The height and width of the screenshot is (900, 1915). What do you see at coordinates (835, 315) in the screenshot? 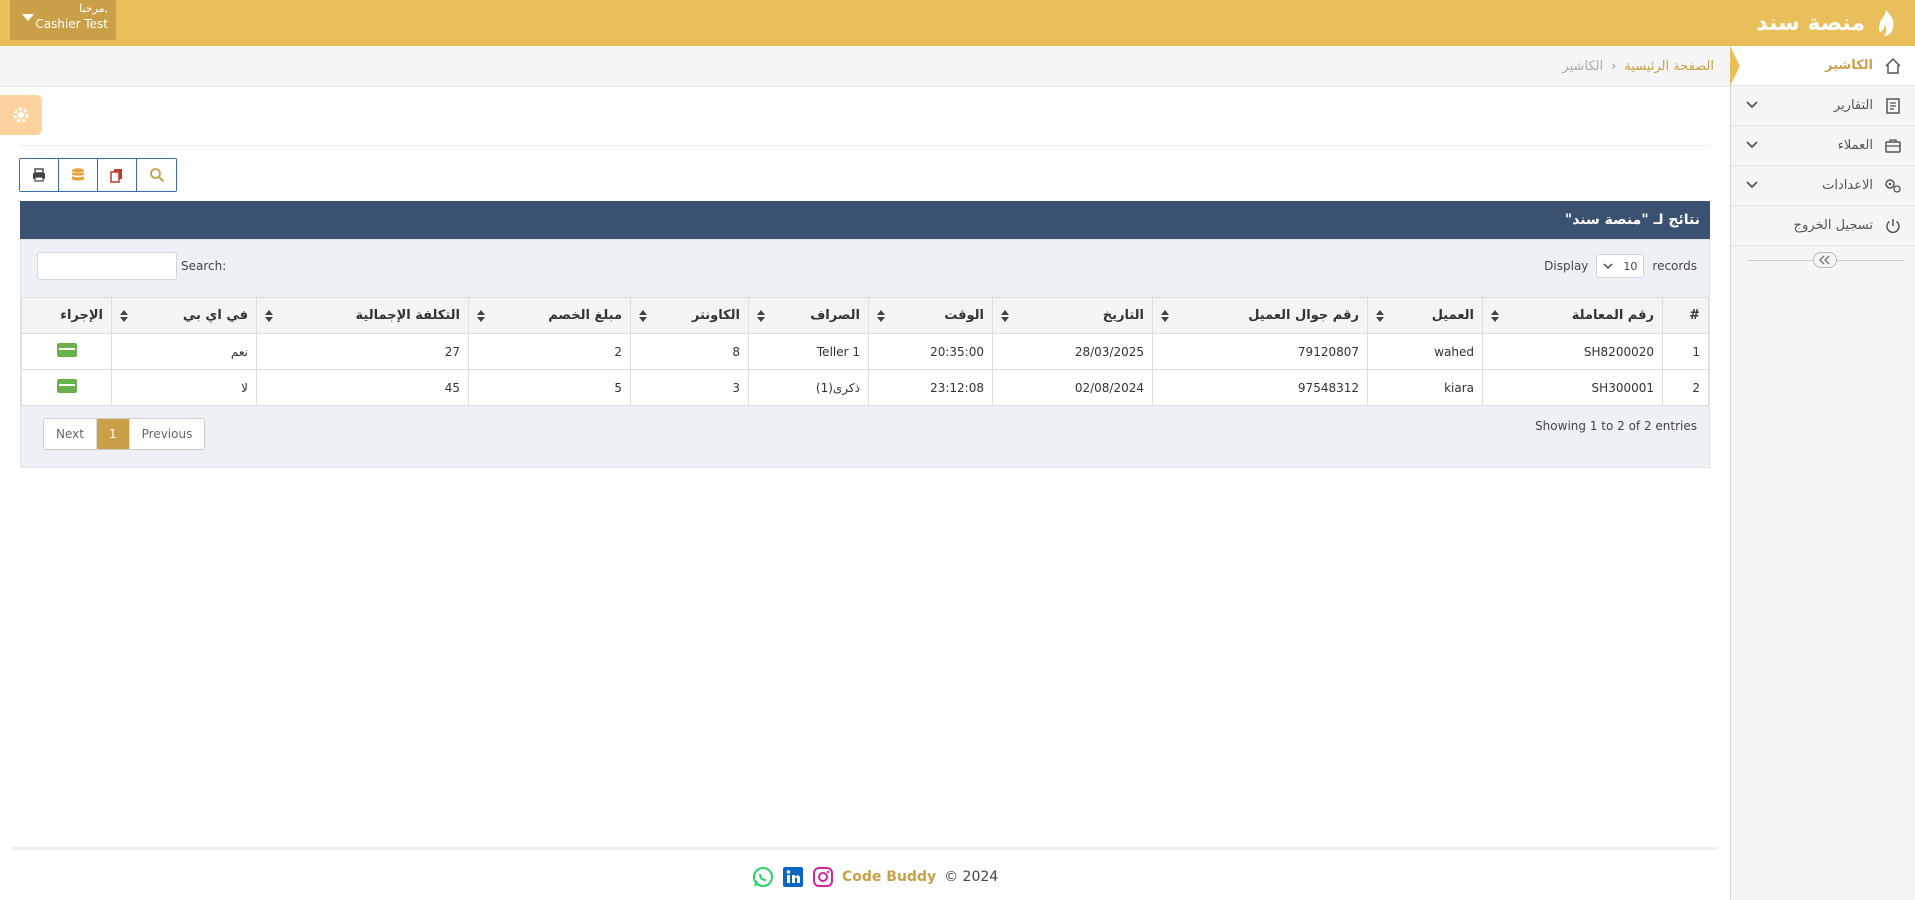
I see `column-header-label: الصراف` at bounding box center [835, 315].